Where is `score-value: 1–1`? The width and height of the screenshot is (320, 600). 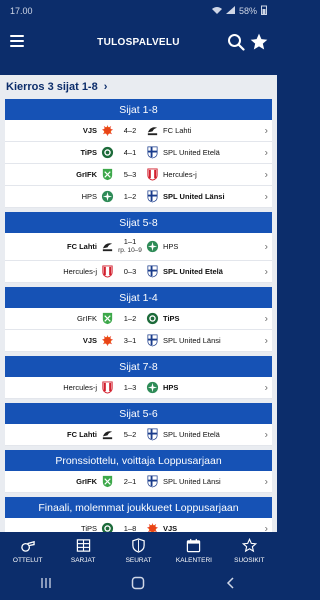
score-value: 1–1 is located at coordinates (130, 241).